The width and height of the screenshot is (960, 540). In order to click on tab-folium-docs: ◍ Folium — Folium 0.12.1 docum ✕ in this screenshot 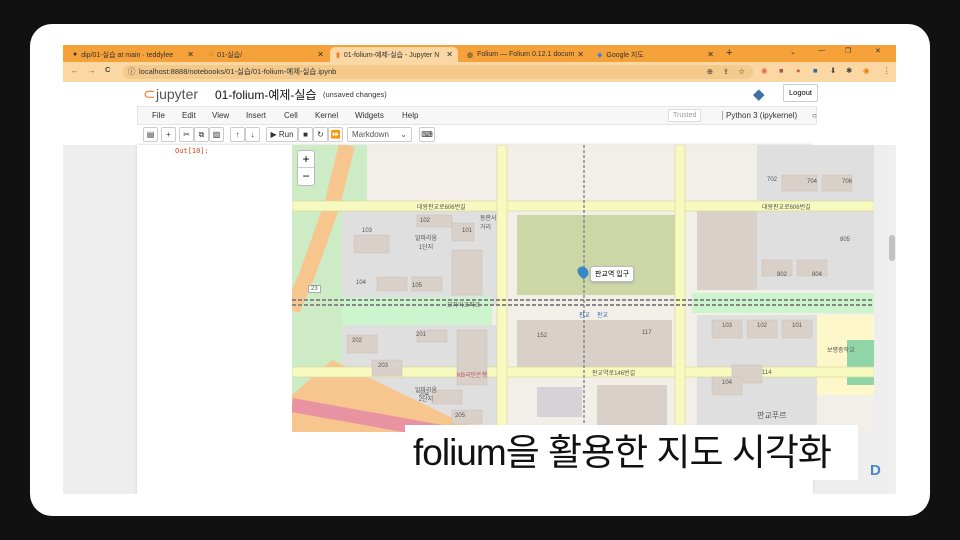, I will do `click(525, 54)`.